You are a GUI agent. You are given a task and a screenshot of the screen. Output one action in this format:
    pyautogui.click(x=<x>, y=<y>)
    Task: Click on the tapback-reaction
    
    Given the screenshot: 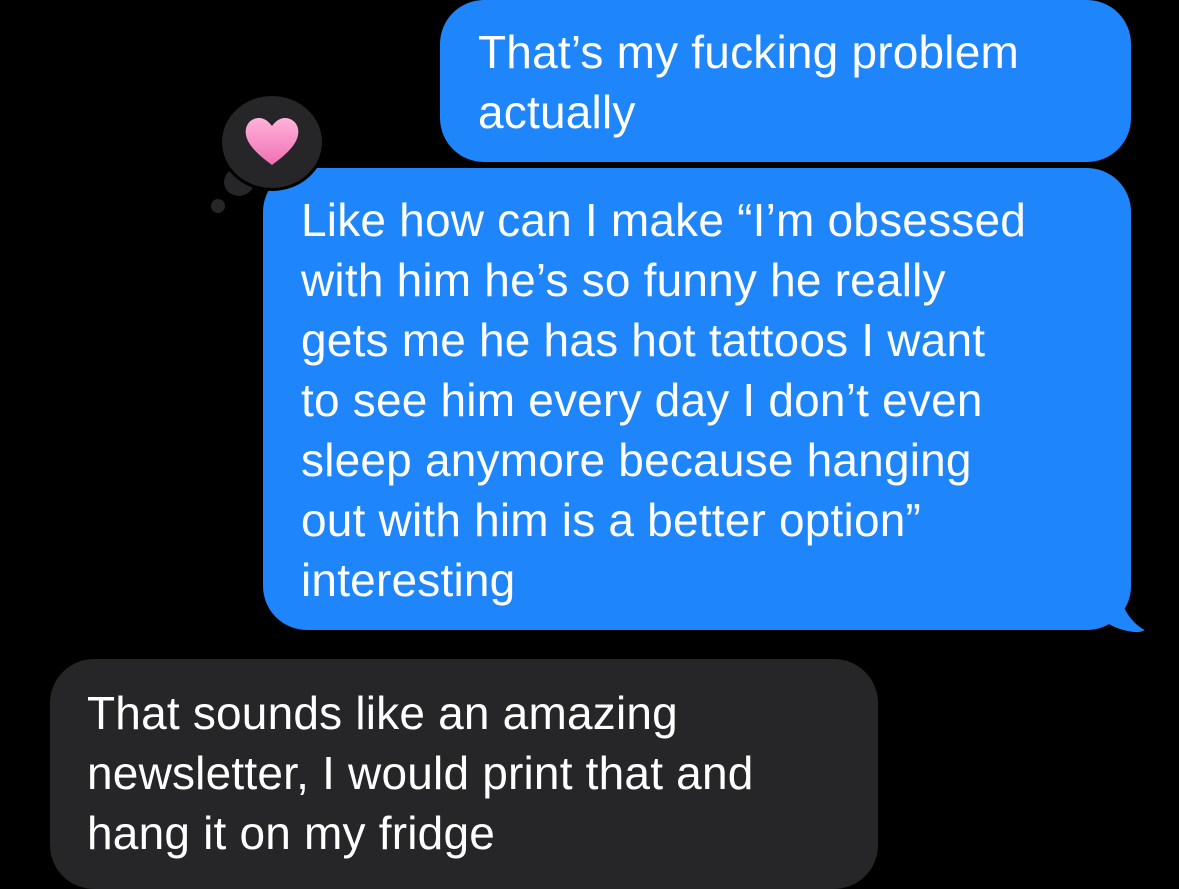 What is the action you would take?
    pyautogui.click(x=272, y=142)
    